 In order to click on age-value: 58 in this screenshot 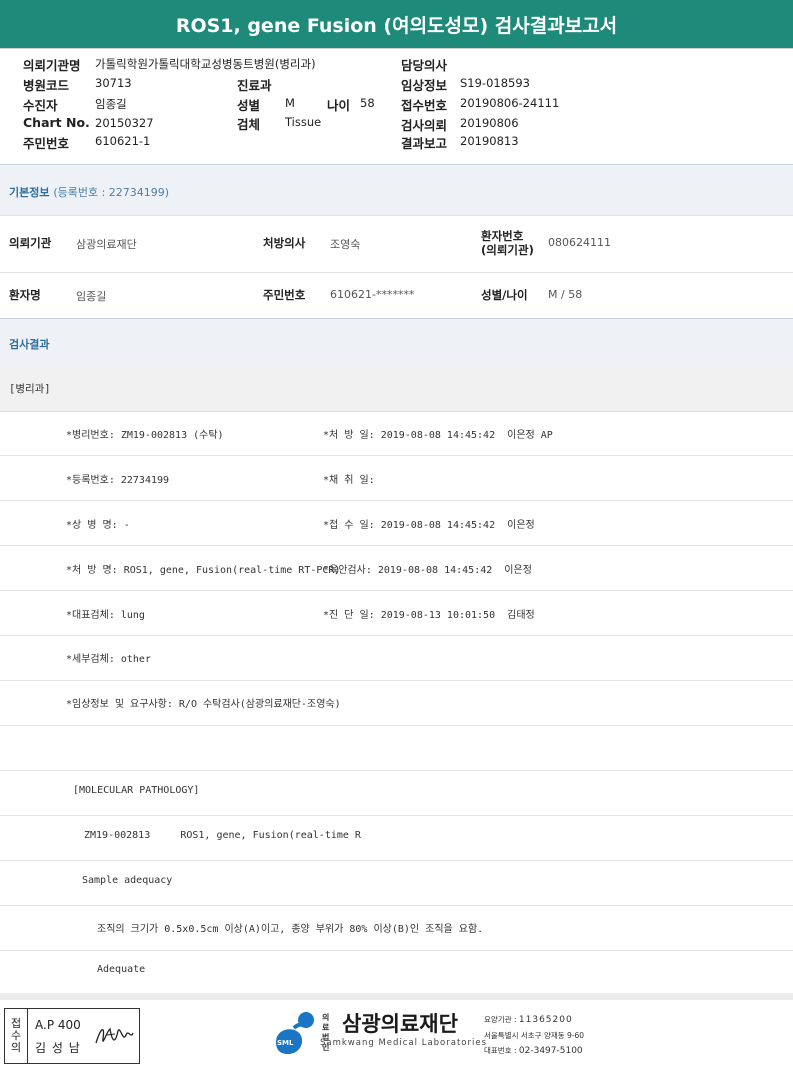, I will do `click(367, 103)`.